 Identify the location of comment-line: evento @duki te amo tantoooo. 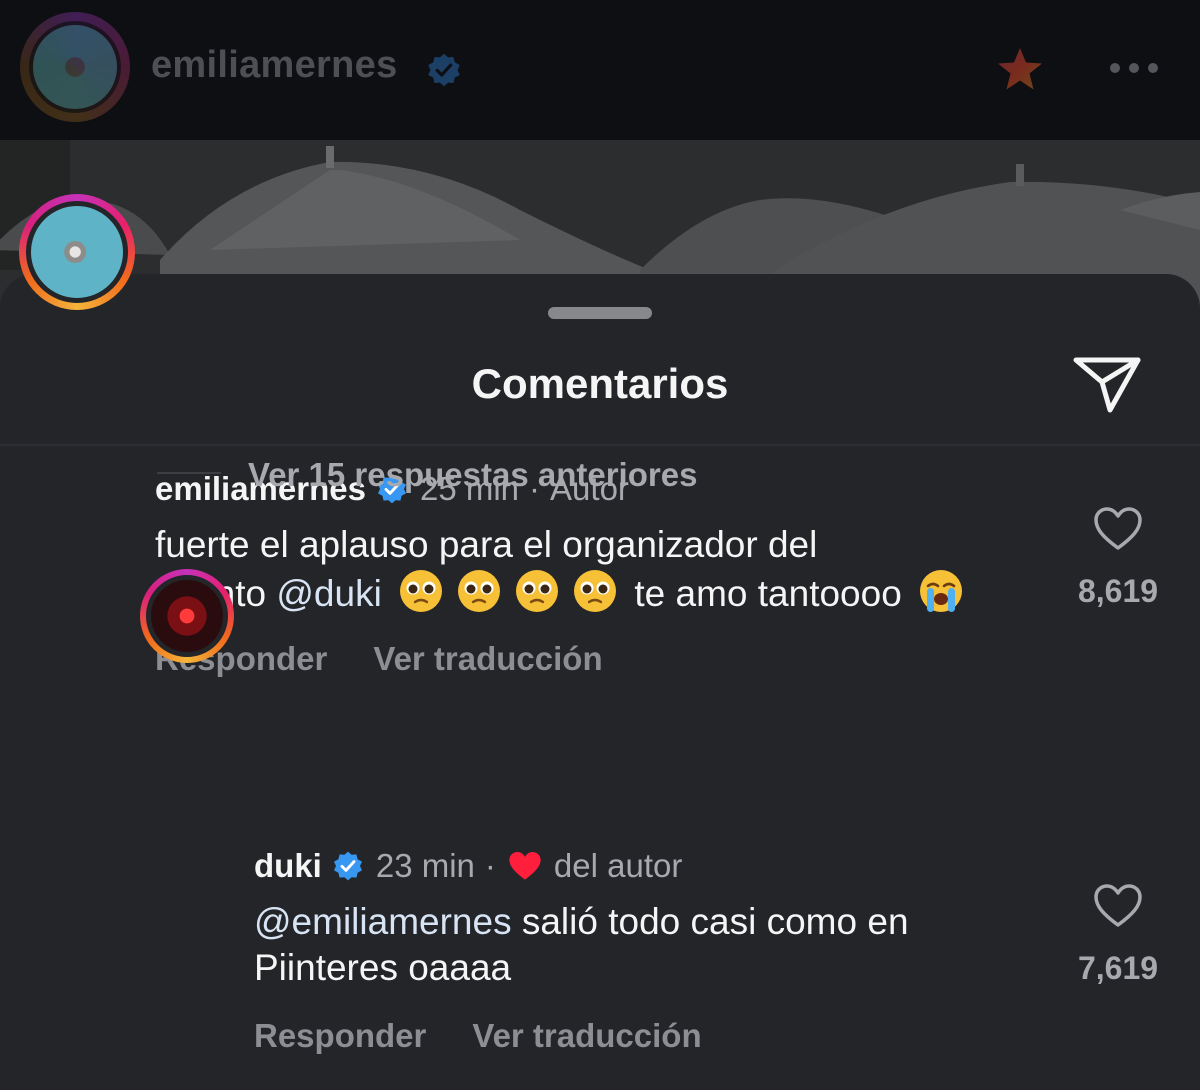
(562, 592).